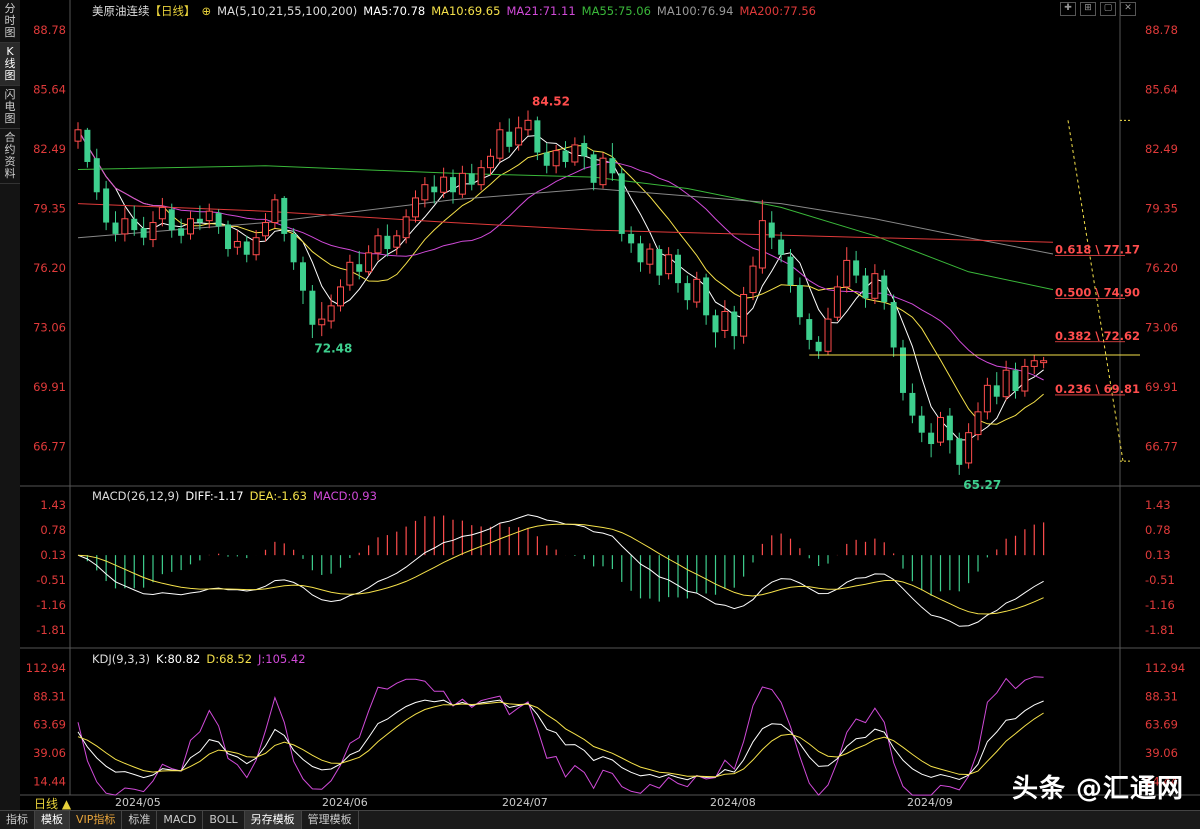 The height and width of the screenshot is (829, 1200). I want to click on tab-save-template: 另存模板, so click(273, 820).